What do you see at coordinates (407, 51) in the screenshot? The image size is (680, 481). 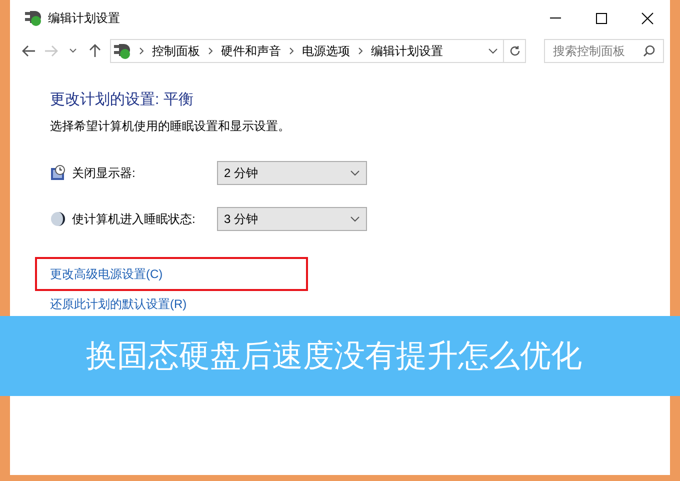 I see `breadcrumb-item: 编辑计划设置` at bounding box center [407, 51].